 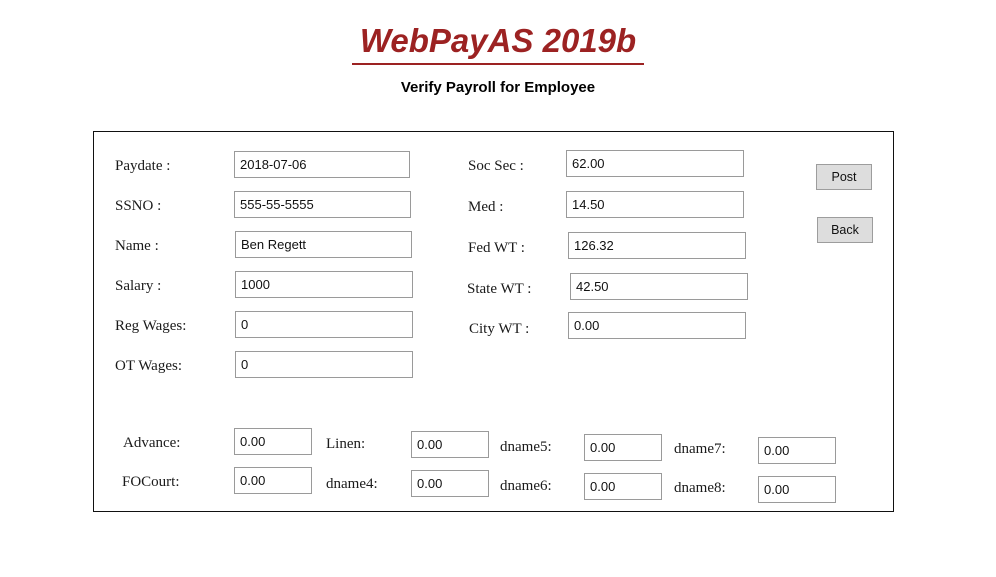 What do you see at coordinates (143, 166) in the screenshot?
I see `label-paydate: Paydate :` at bounding box center [143, 166].